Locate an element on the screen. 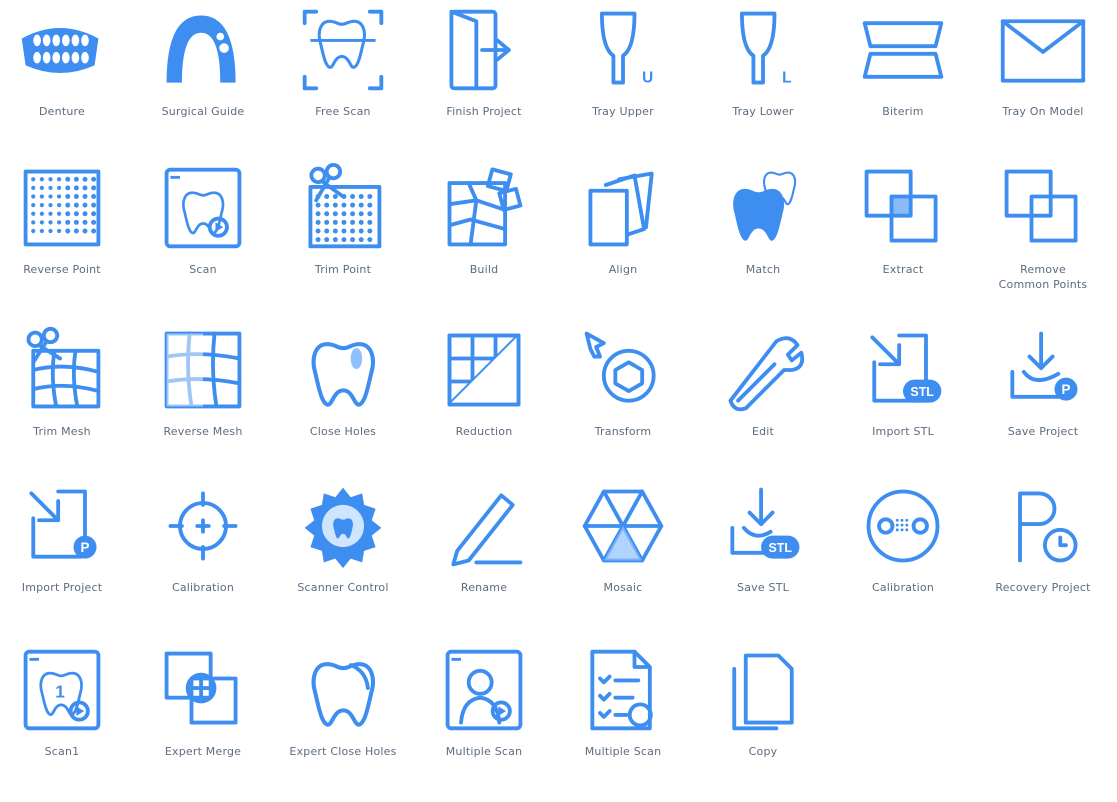 This screenshot has height=802, width=1117. tool-tile-26: Calibration is located at coordinates (203, 558).